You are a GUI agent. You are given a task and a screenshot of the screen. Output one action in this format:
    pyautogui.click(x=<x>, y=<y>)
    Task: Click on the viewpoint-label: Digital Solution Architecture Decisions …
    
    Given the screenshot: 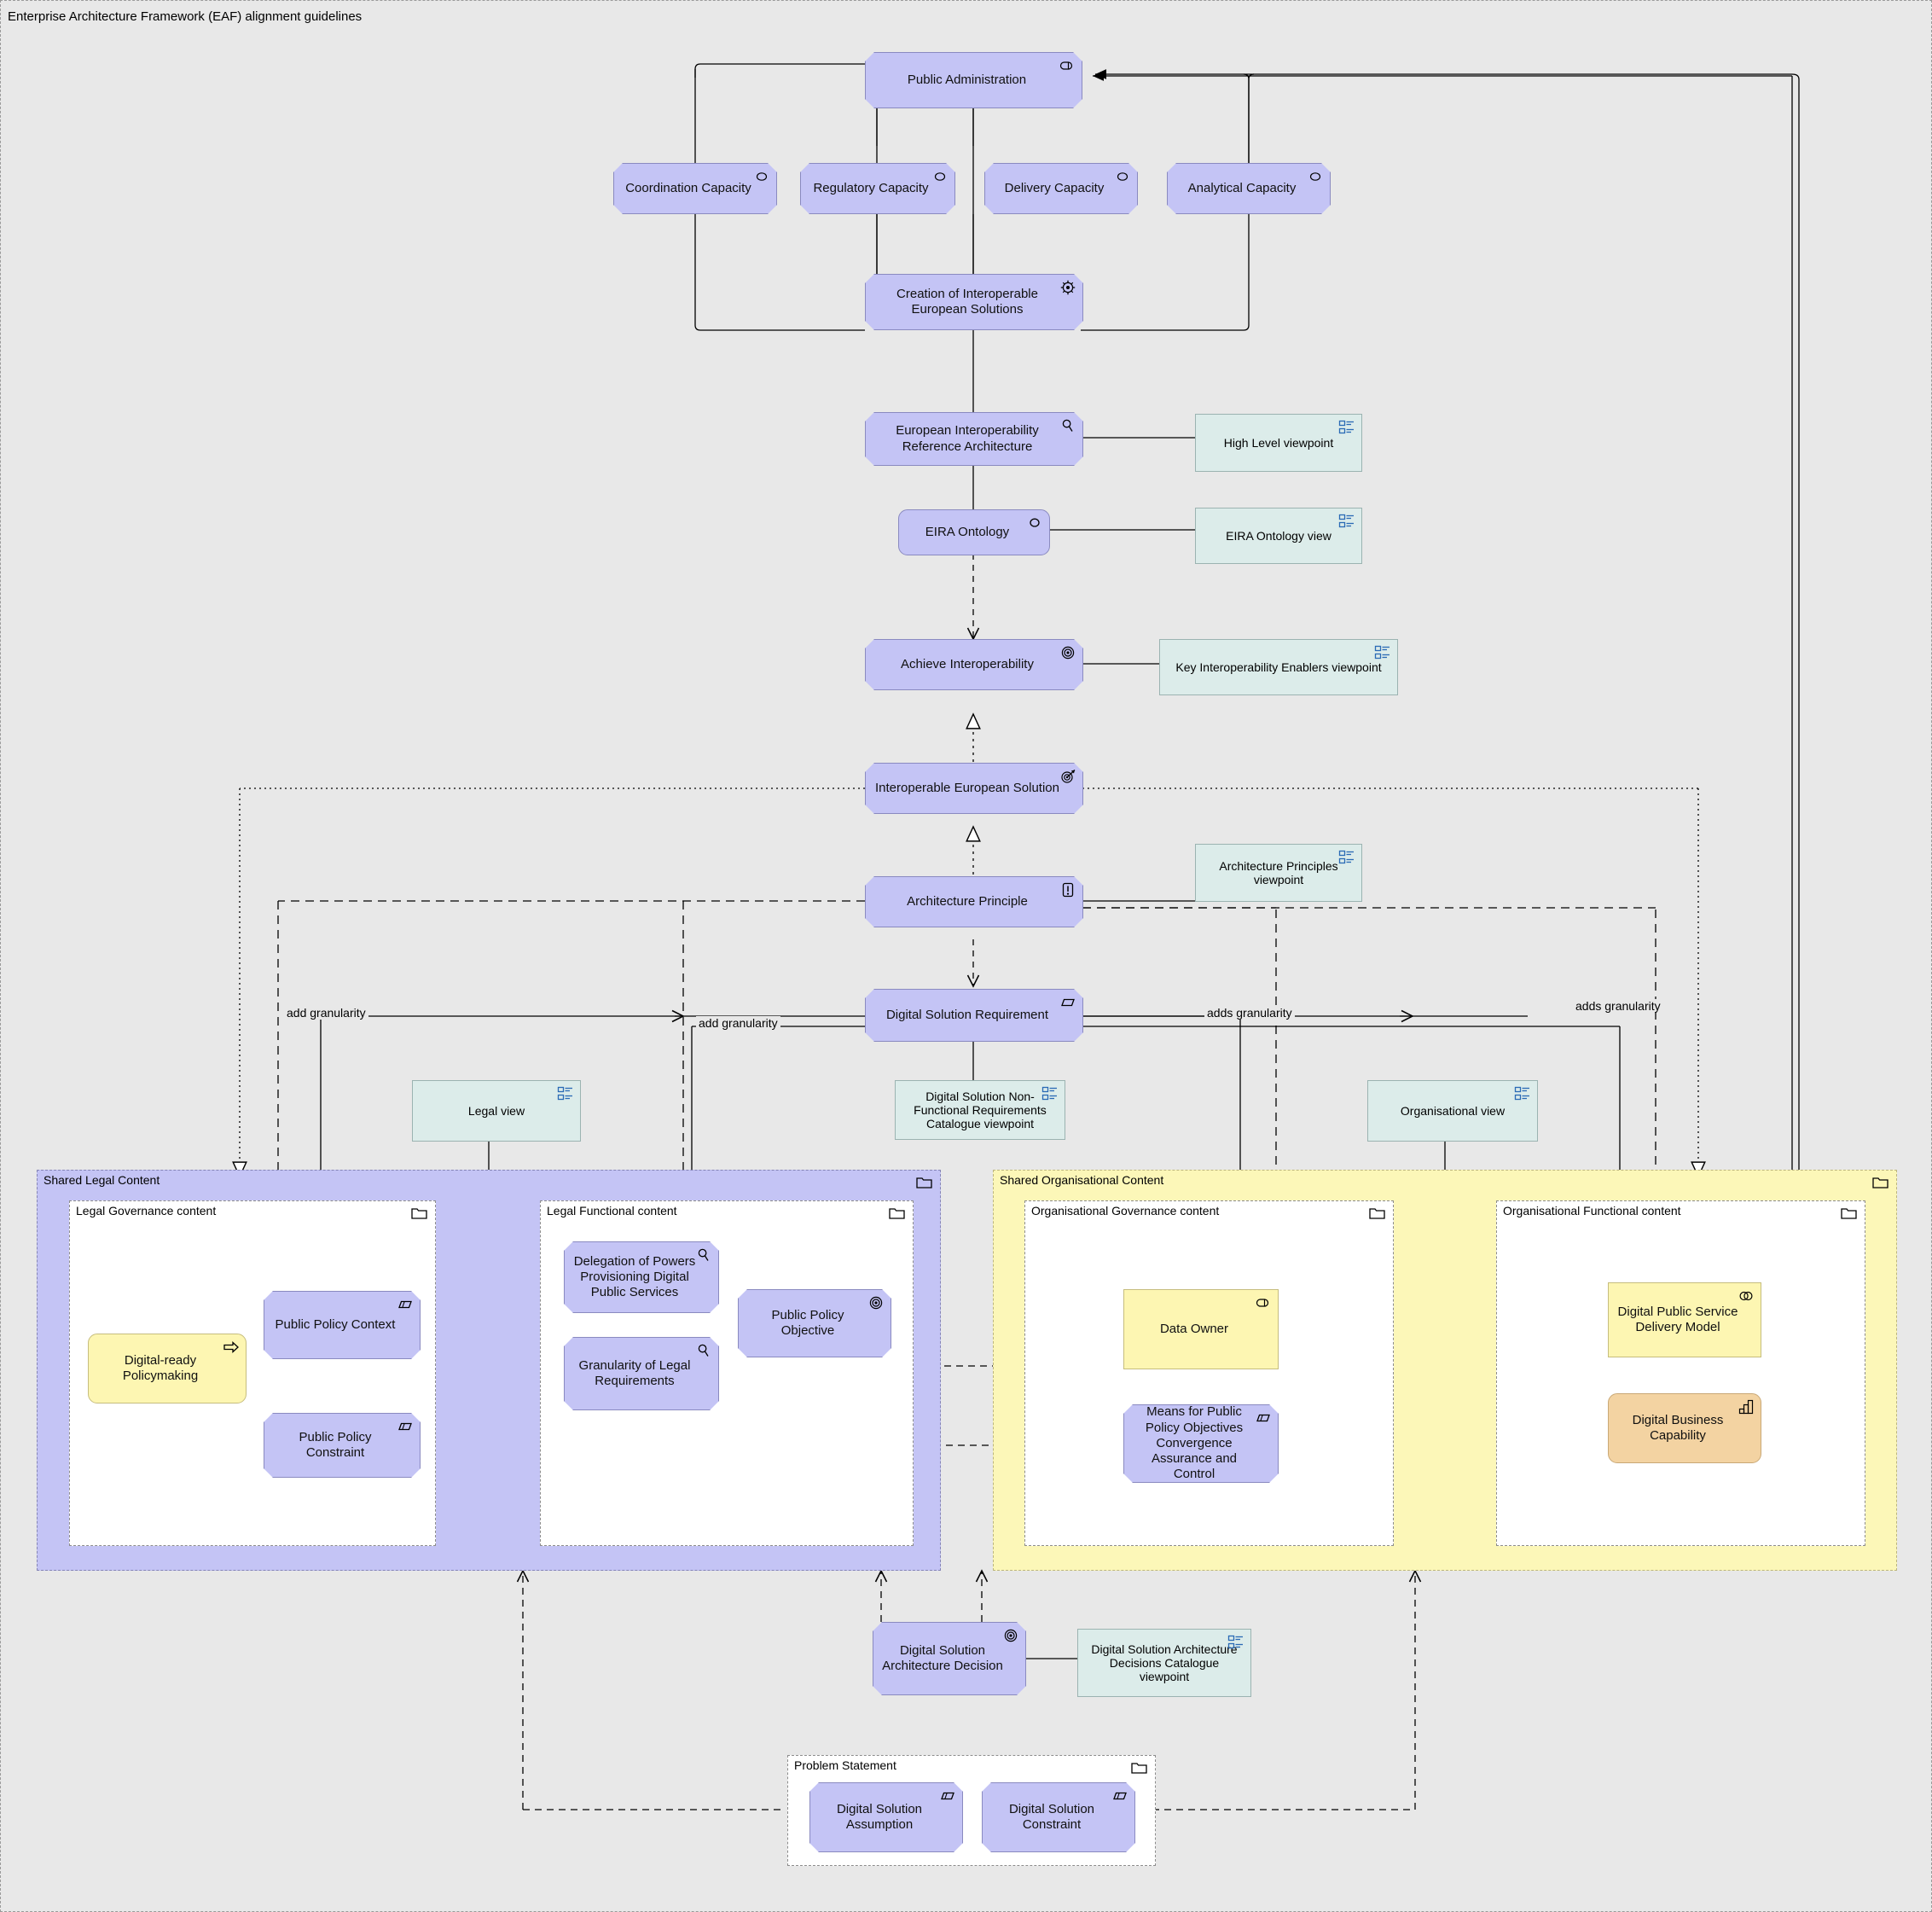 What is the action you would take?
    pyautogui.click(x=1164, y=1662)
    